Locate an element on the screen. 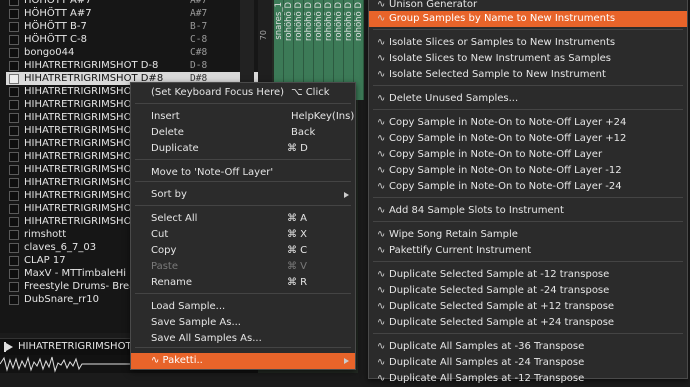  sample-note: C#8 is located at coordinates (199, 52).